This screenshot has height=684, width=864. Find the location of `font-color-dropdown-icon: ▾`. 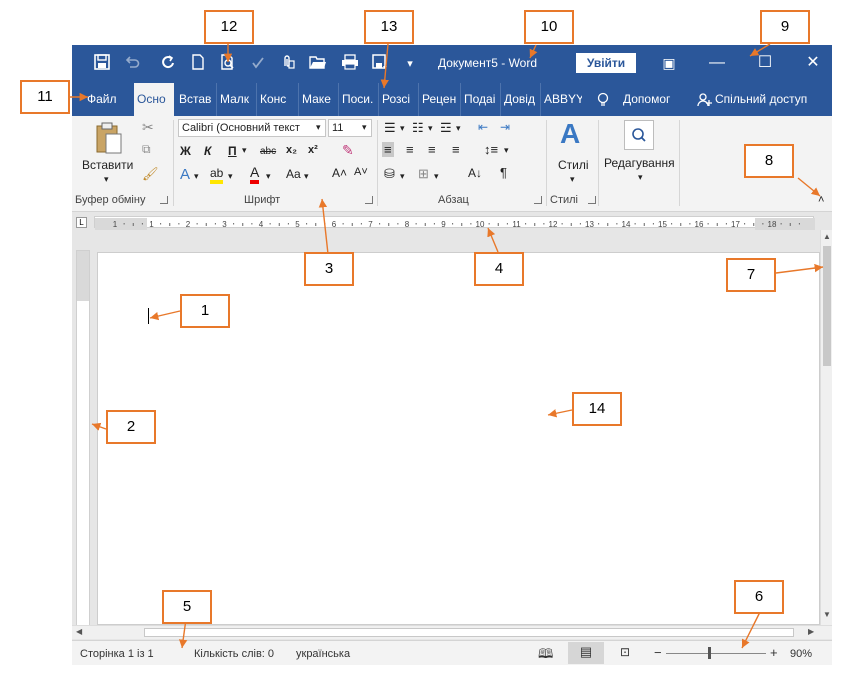

font-color-dropdown-icon: ▾ is located at coordinates (268, 176).